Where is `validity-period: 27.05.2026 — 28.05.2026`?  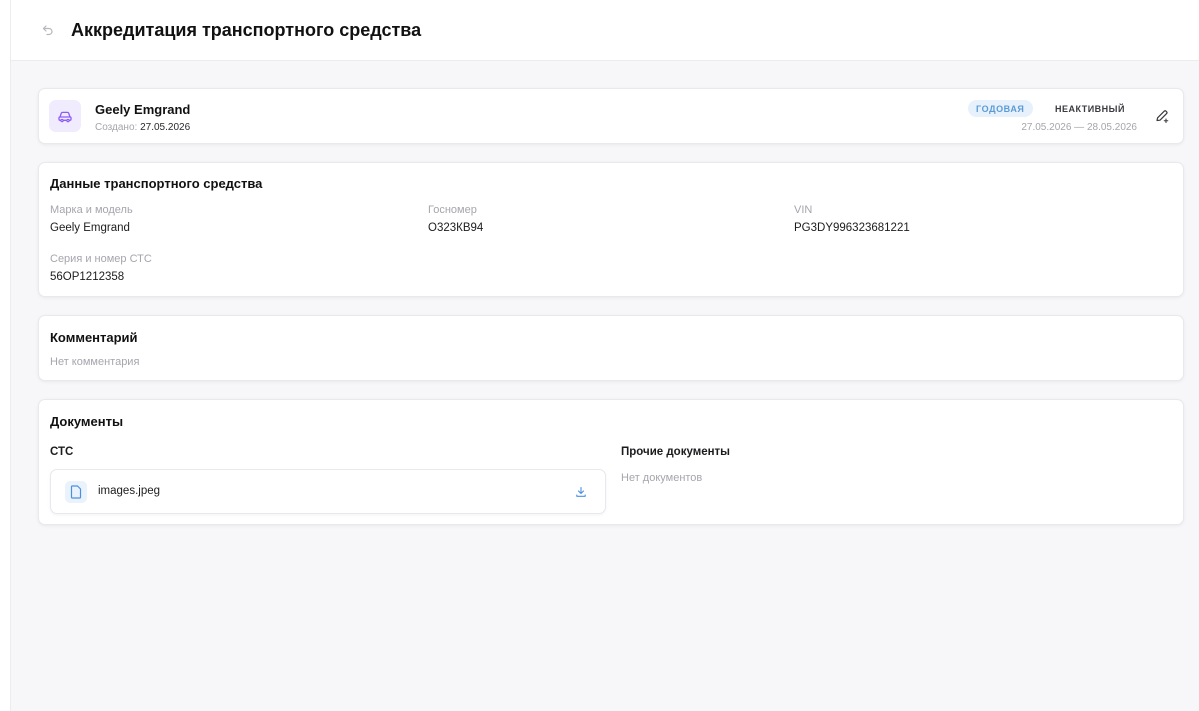 validity-period: 27.05.2026 — 28.05.2026 is located at coordinates (1079, 127).